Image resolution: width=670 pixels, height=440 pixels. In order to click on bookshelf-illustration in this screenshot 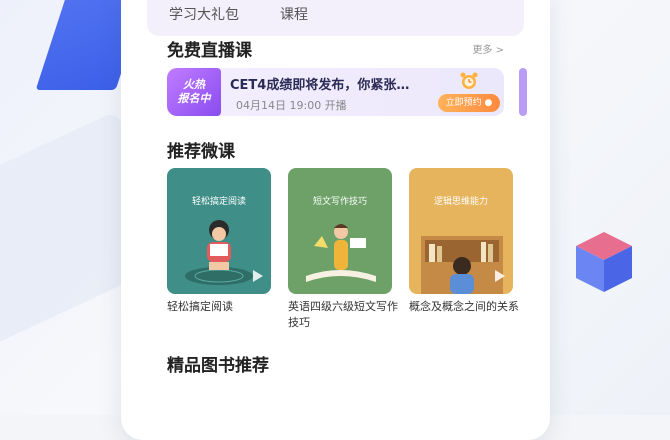, I will do `click(462, 265)`.